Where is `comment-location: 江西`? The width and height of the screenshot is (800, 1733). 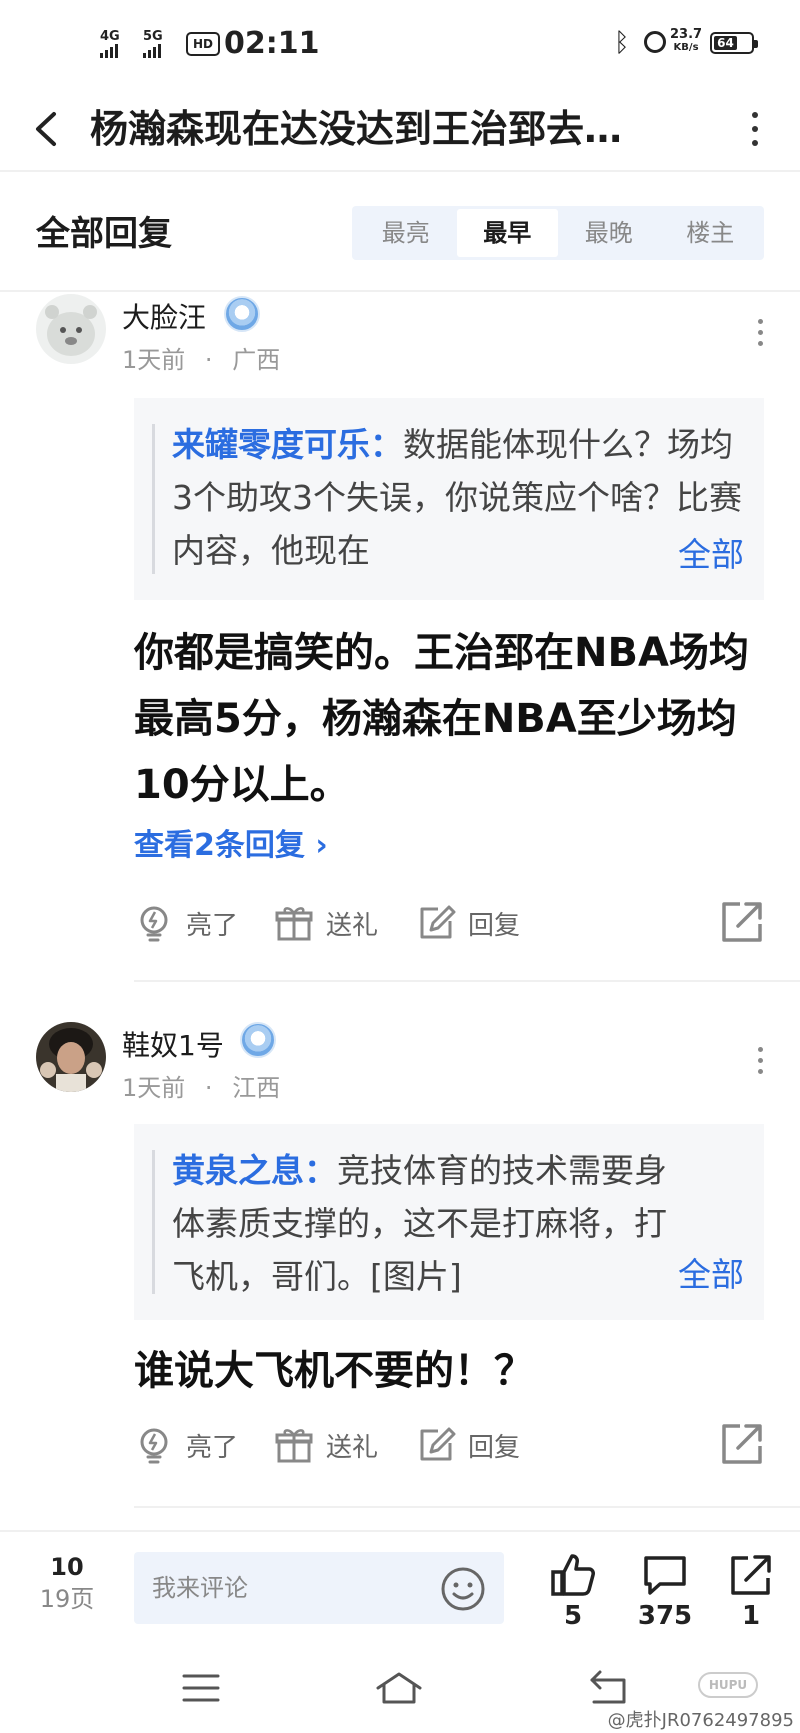 comment-location: 江西 is located at coordinates (256, 1088).